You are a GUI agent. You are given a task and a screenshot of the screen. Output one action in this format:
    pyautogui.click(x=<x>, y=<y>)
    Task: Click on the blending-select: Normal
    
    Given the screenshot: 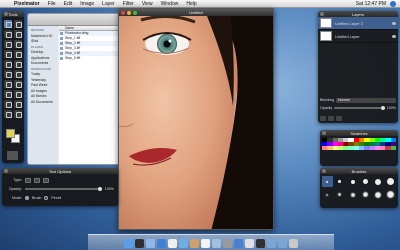 What is the action you would take?
    pyautogui.click(x=366, y=100)
    